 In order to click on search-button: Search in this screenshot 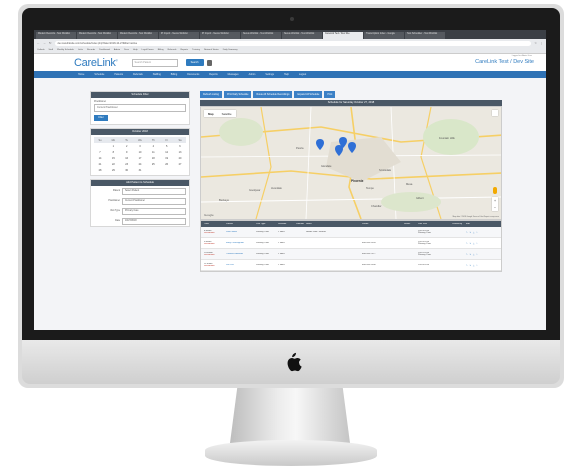, I will do `click(194, 62)`.